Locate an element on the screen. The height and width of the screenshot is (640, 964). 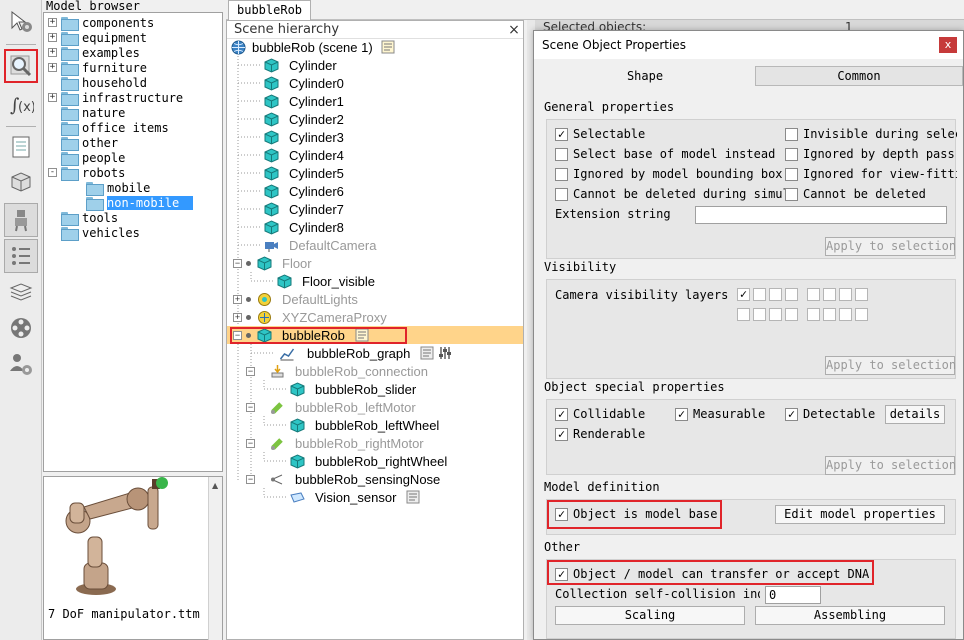
folder-item: nature is located at coordinates (93, 113).